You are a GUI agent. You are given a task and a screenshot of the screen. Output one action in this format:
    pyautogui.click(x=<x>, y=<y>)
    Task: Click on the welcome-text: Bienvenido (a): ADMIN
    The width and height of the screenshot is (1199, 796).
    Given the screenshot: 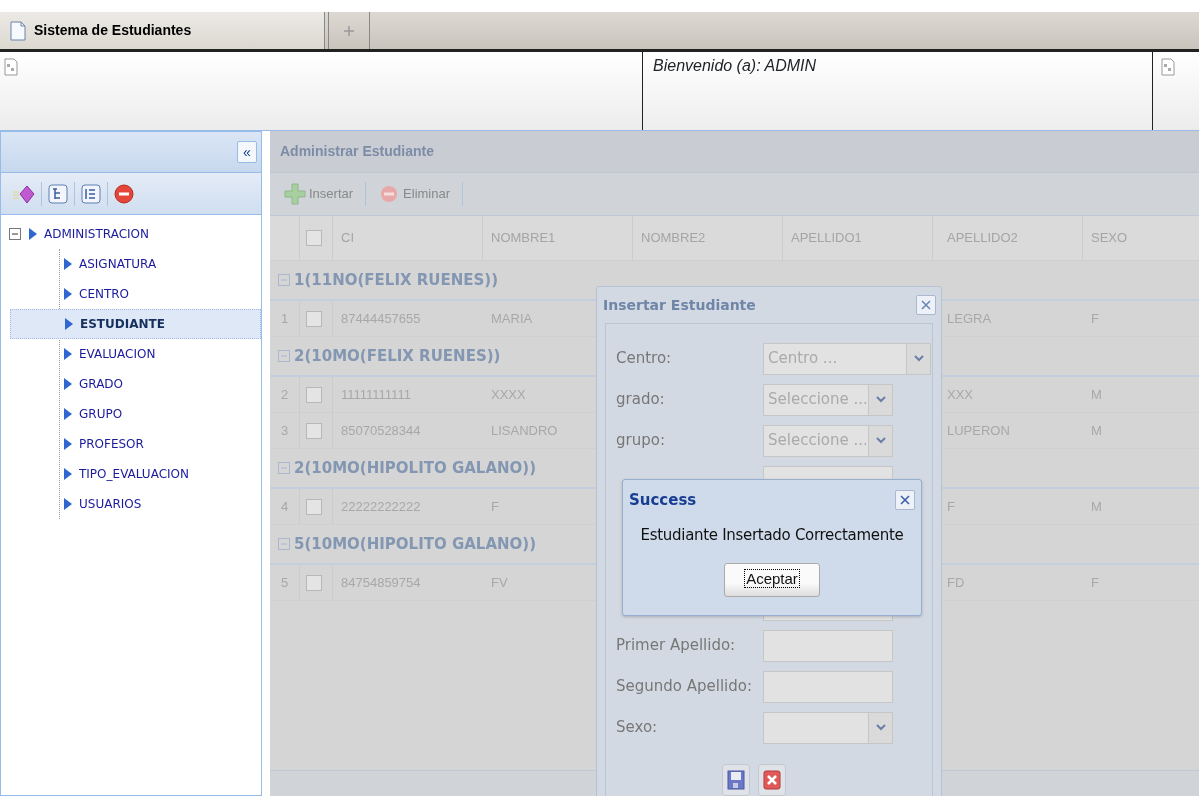 What is the action you would take?
    pyautogui.click(x=897, y=91)
    